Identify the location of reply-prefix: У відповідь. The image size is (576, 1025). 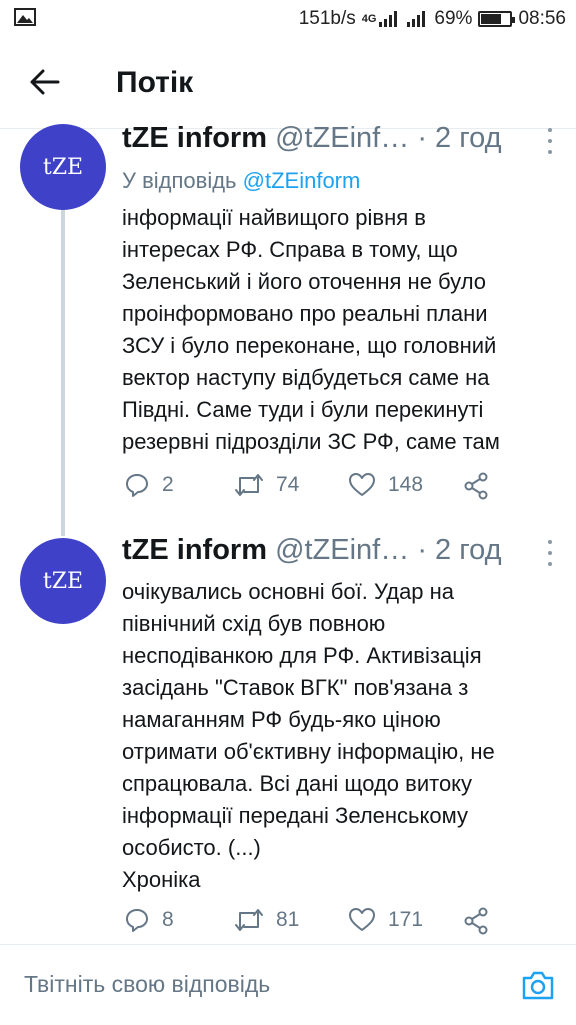
(179, 180).